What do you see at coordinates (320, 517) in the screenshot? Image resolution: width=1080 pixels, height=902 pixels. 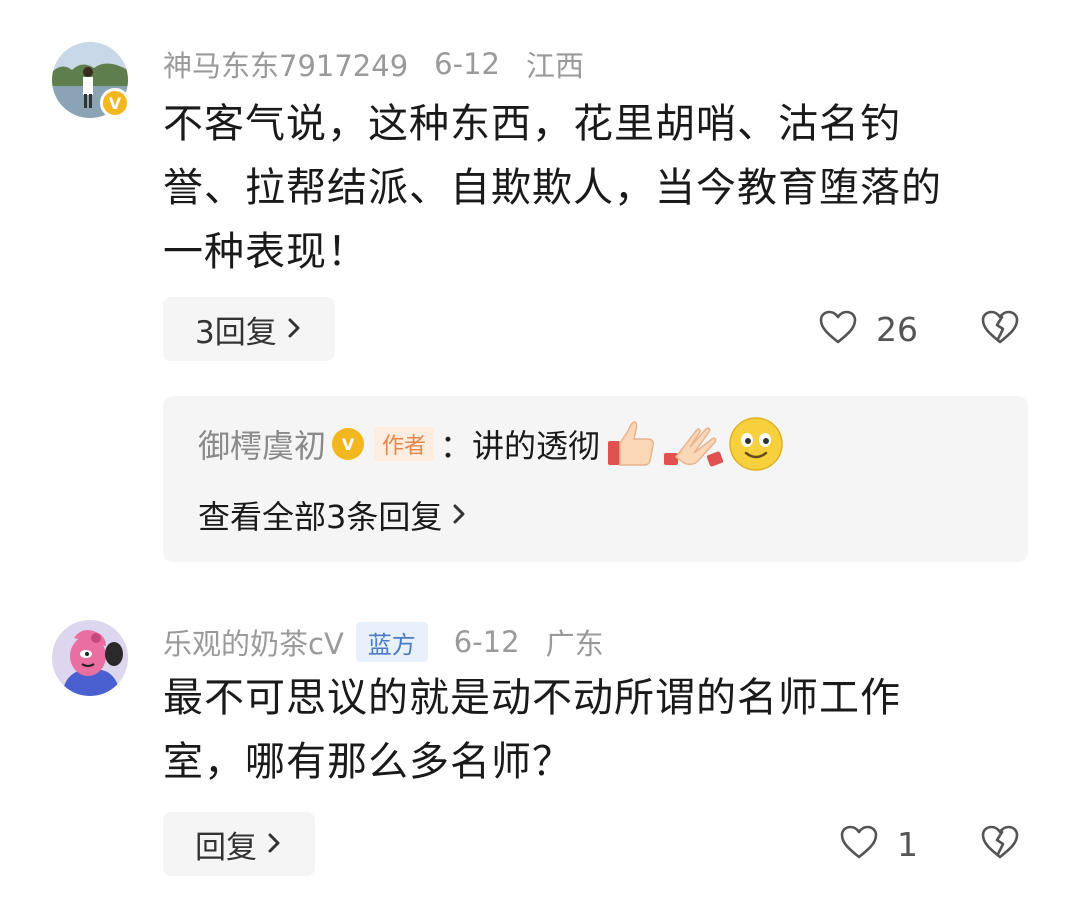 I see `view-all-label: 查看全部3条回复` at bounding box center [320, 517].